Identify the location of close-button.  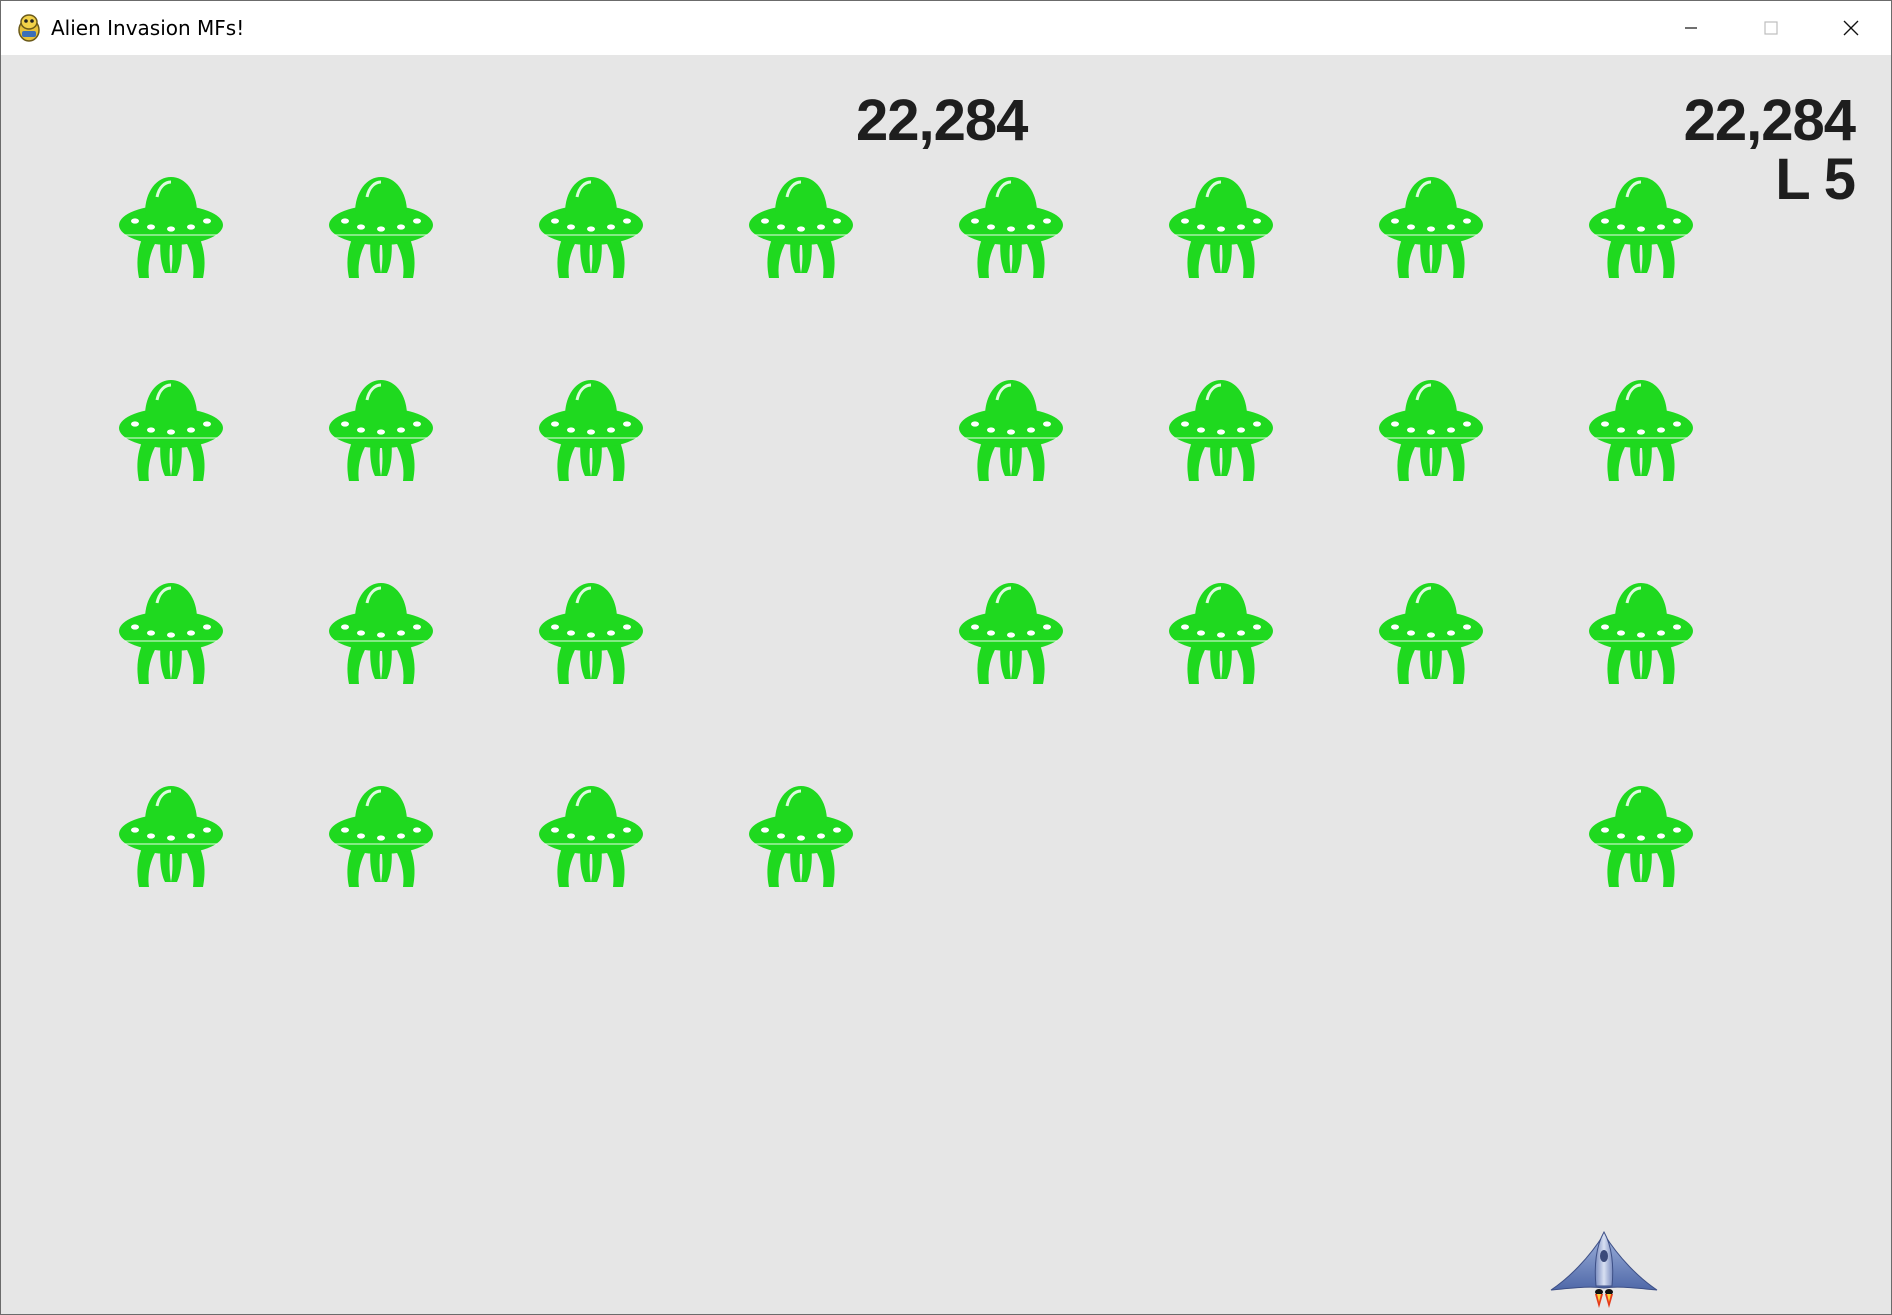
(1851, 28).